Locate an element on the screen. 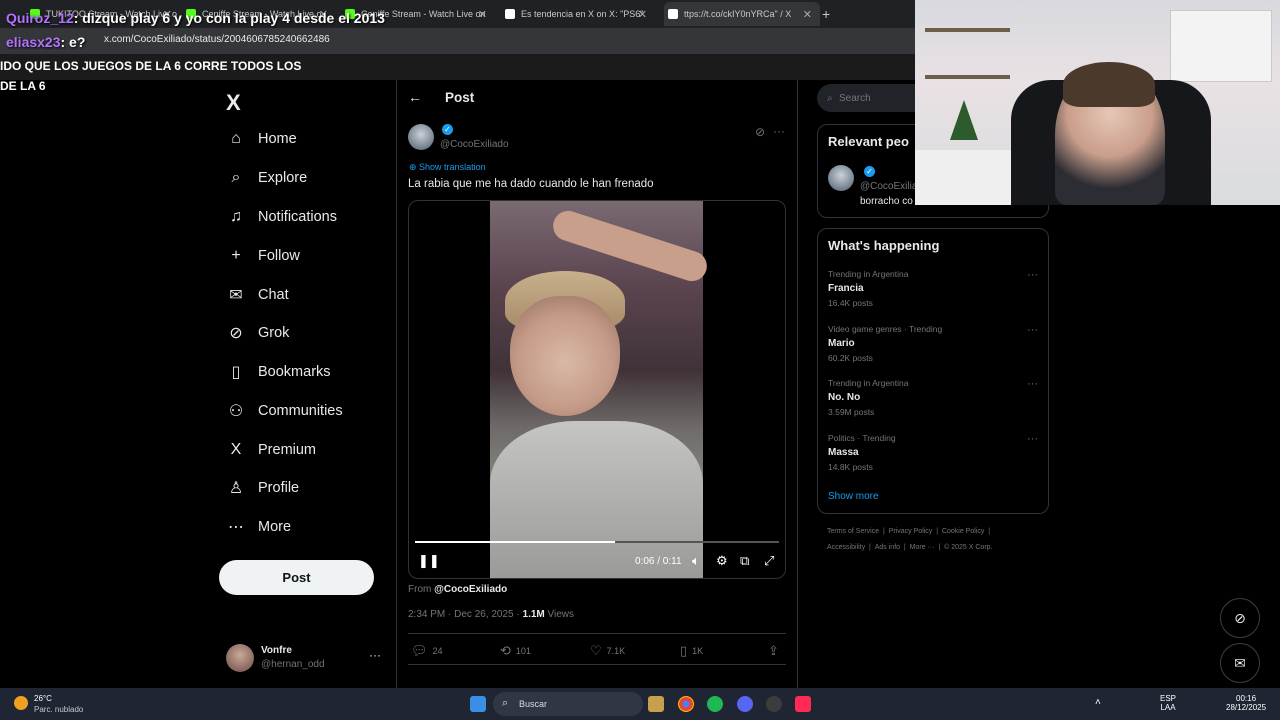 This screenshot has width=1280, height=720. chrome-icon is located at coordinates (686, 704).